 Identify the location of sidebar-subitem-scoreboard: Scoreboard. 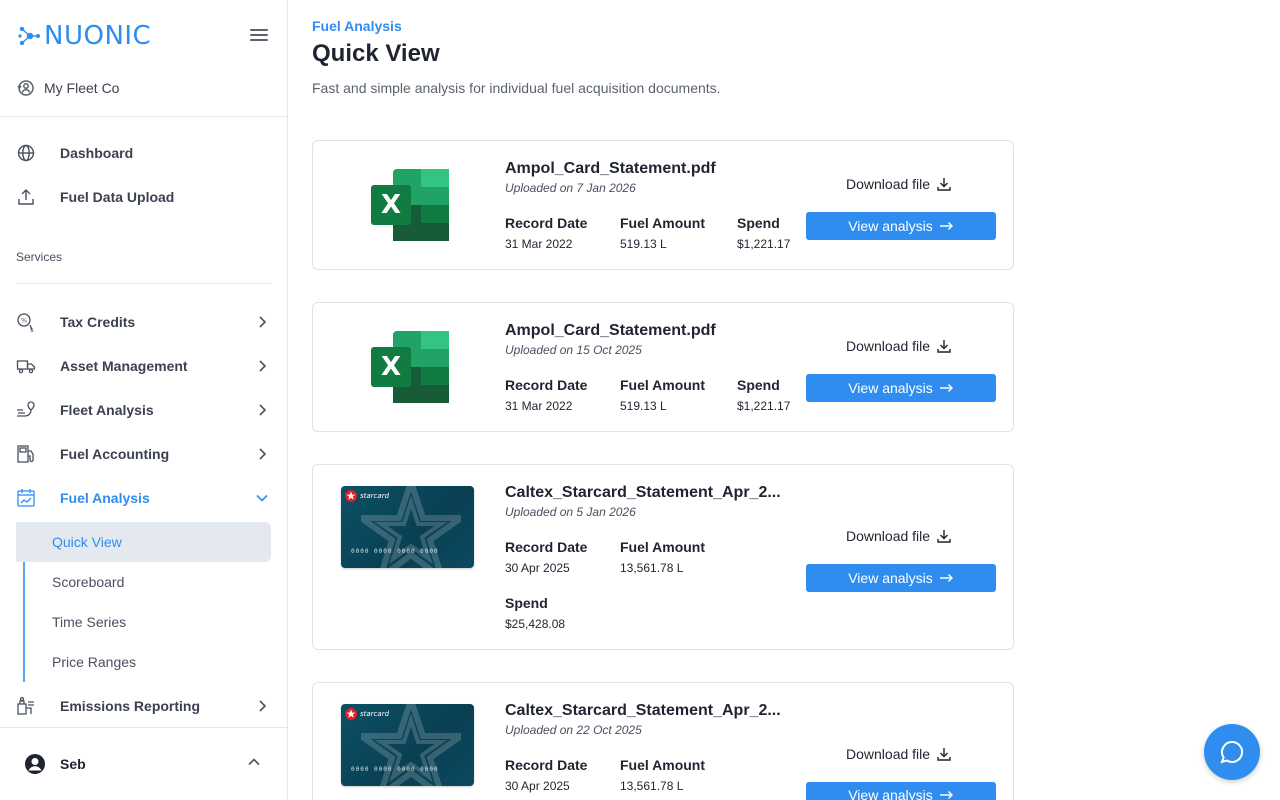
(147, 582).